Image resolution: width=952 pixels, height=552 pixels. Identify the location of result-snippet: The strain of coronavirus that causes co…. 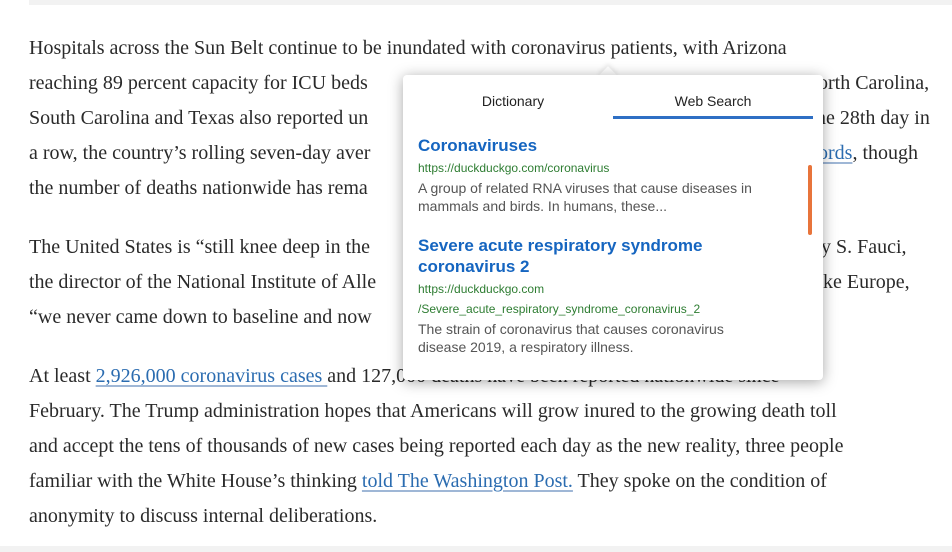
(571, 329).